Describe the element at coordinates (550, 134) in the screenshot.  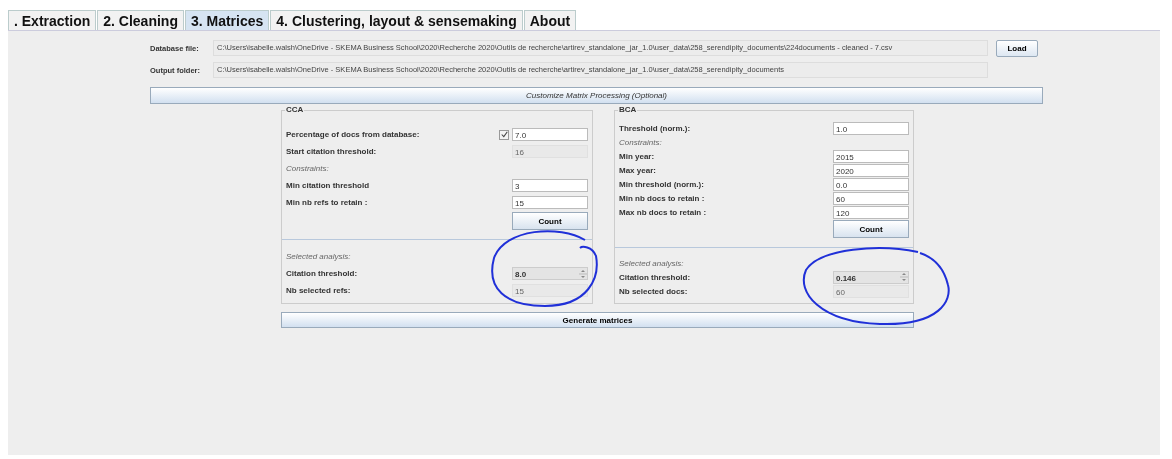
I see `input-field: 7.0` at that location.